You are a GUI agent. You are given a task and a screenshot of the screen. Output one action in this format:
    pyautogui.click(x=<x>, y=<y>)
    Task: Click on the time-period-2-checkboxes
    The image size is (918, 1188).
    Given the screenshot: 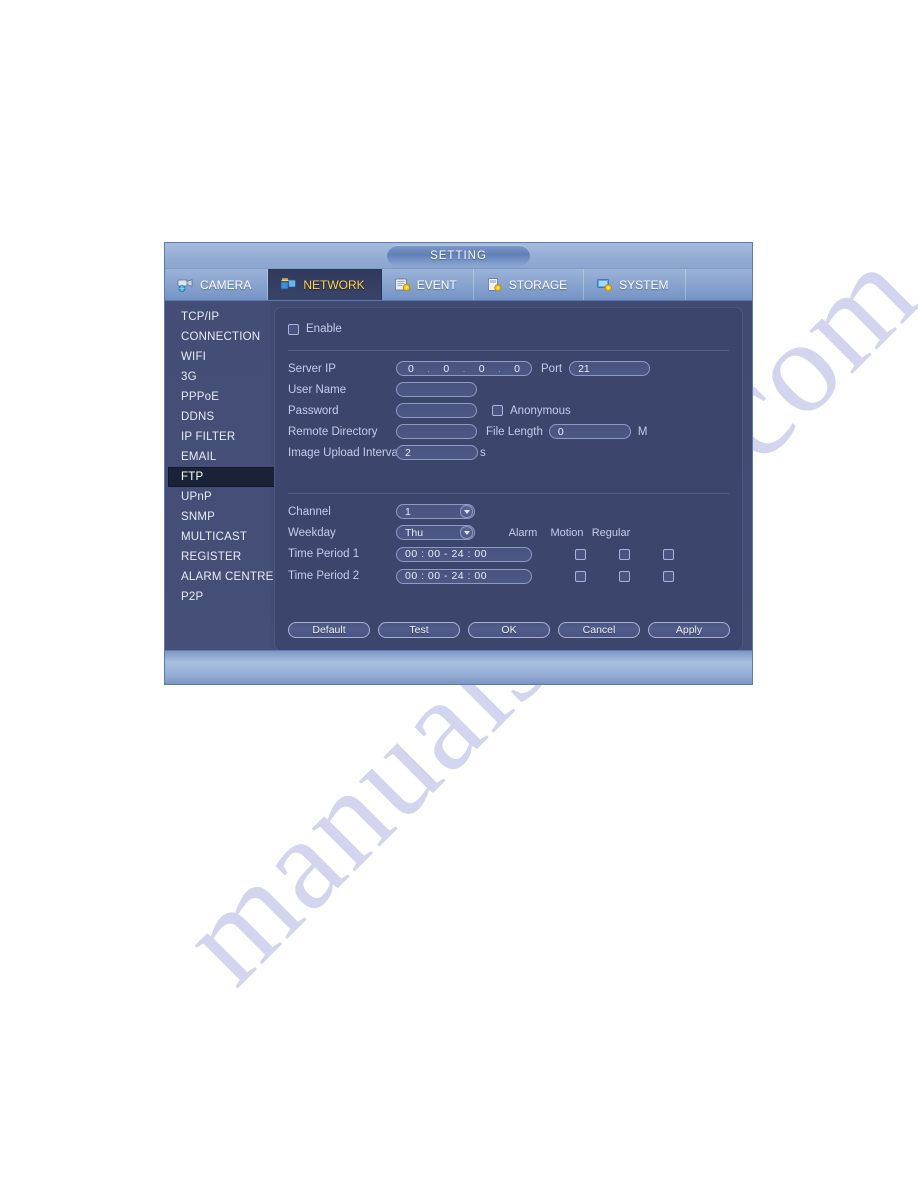 What is the action you would take?
    pyautogui.click(x=624, y=576)
    